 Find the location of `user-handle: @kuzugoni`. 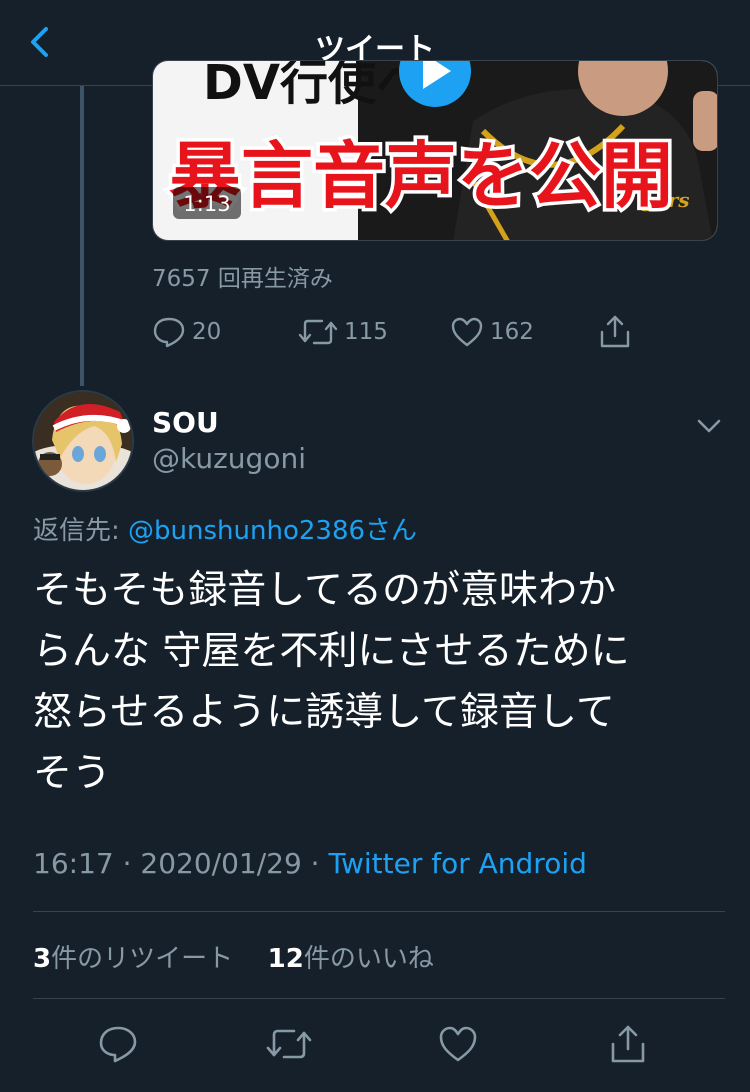

user-handle: @kuzugoni is located at coordinates (229, 458).